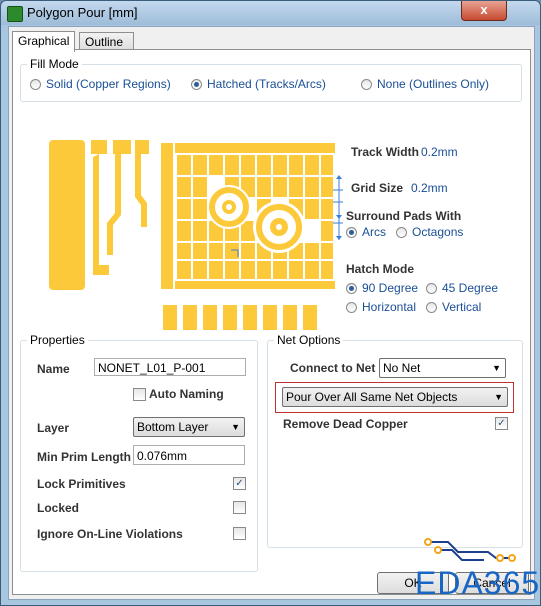 The image size is (541, 606). What do you see at coordinates (67, 215) in the screenshot?
I see `pour-region-left` at bounding box center [67, 215].